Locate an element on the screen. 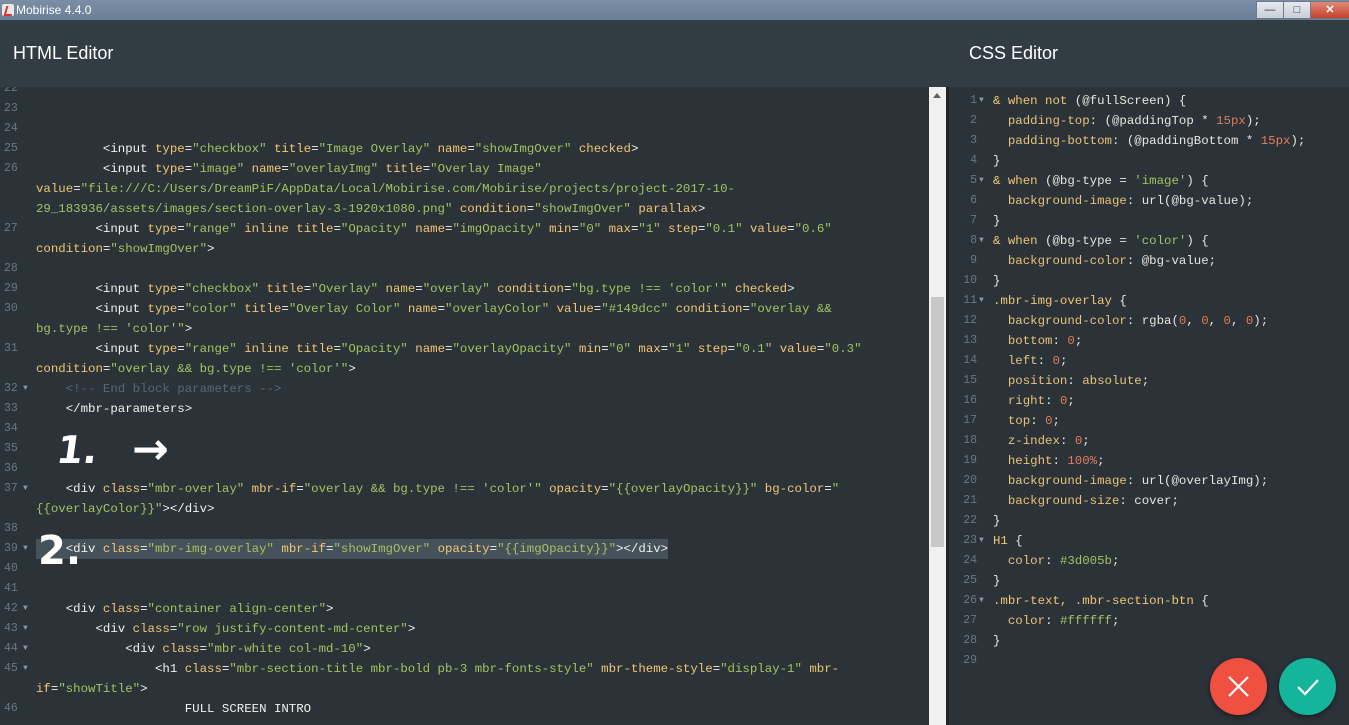  code-line: bg.type !== 'color'"> is located at coordinates (464, 329).